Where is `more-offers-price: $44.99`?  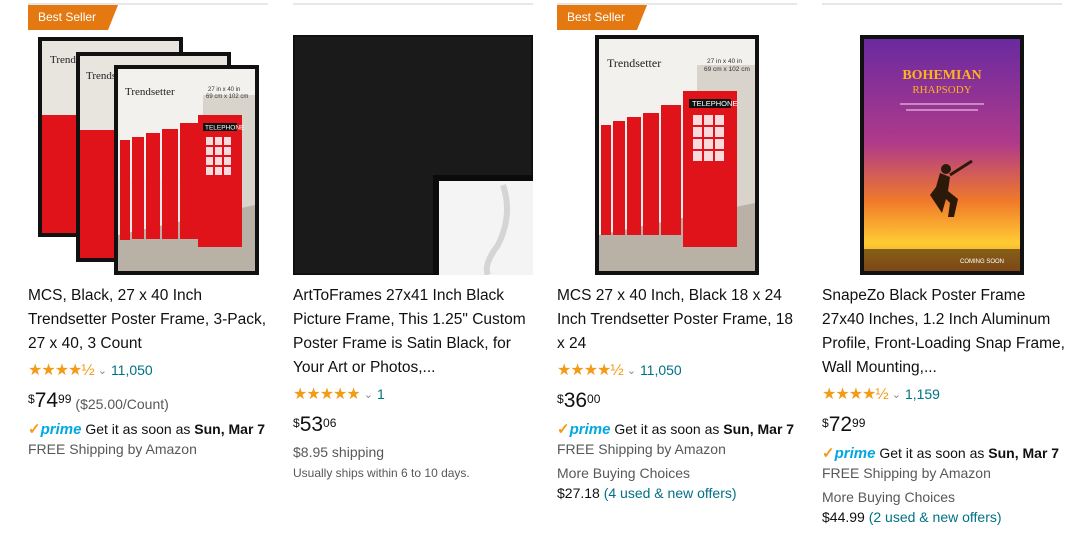 more-offers-price: $44.99 is located at coordinates (843, 517).